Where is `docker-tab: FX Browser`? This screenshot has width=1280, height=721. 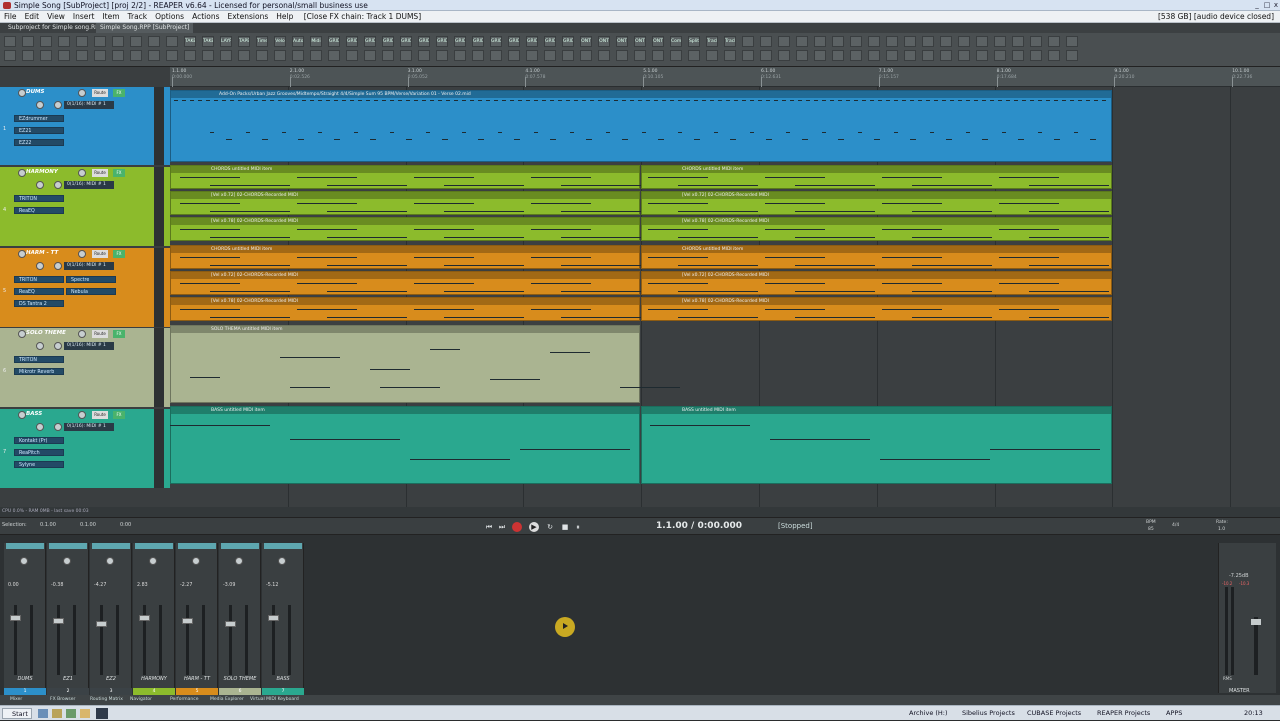
docker-tab: FX Browser is located at coordinates (58, 700).